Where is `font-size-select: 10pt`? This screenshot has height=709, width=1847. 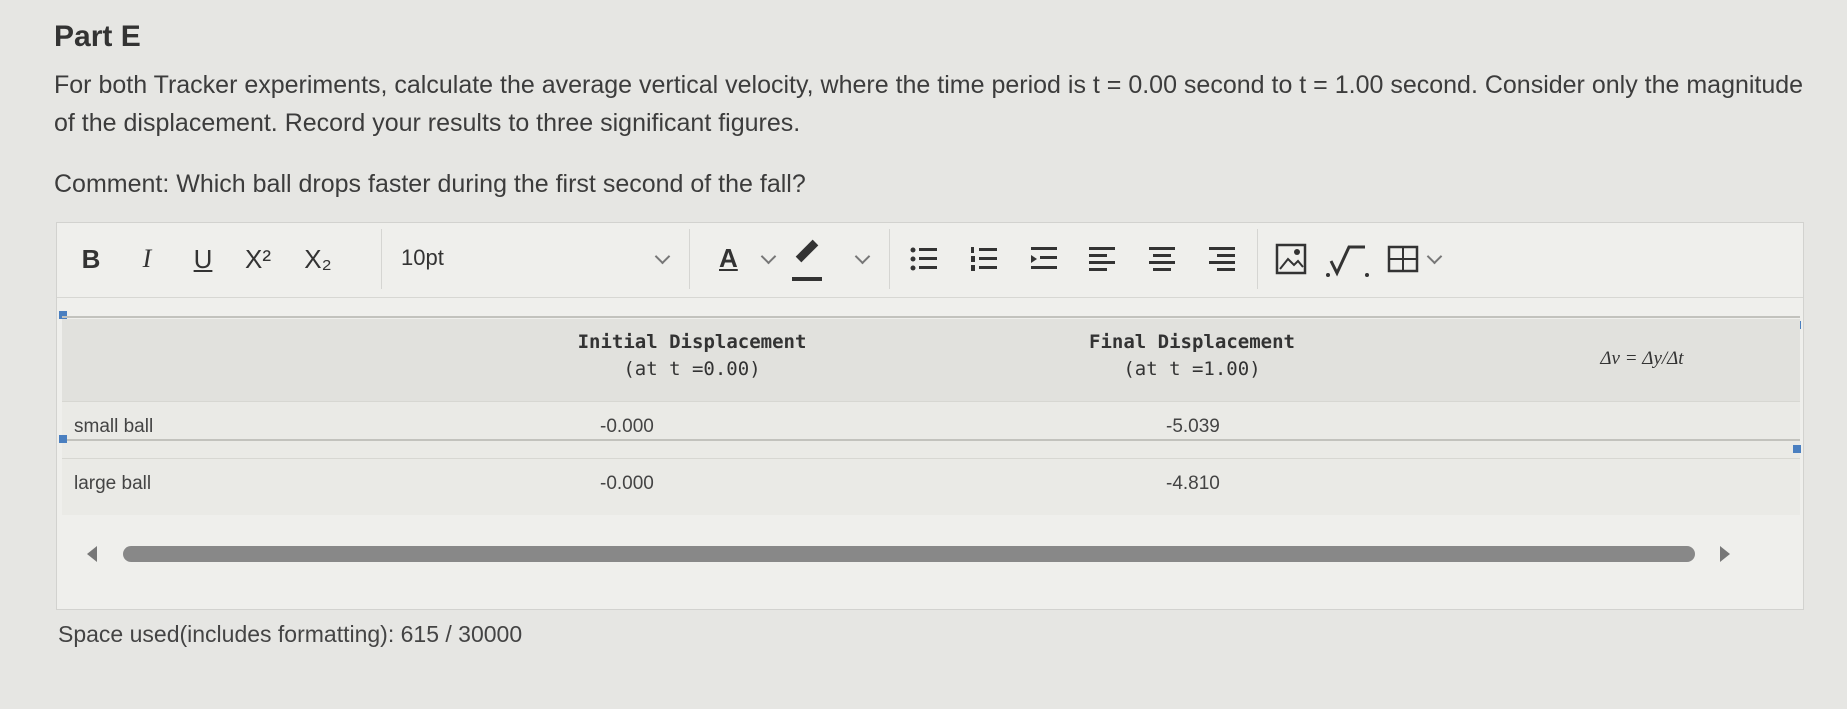
font-size-select: 10pt is located at coordinates (422, 258).